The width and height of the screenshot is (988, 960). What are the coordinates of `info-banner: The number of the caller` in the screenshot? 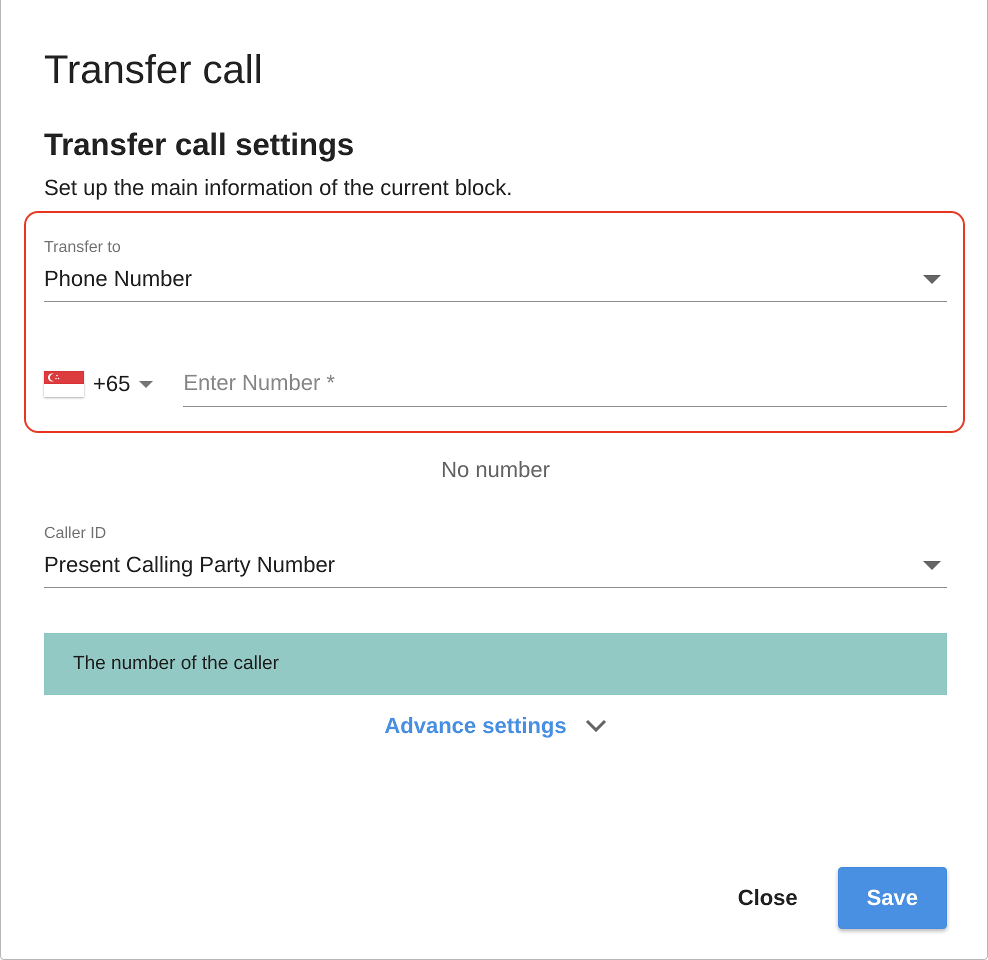 It's located at (495, 664).